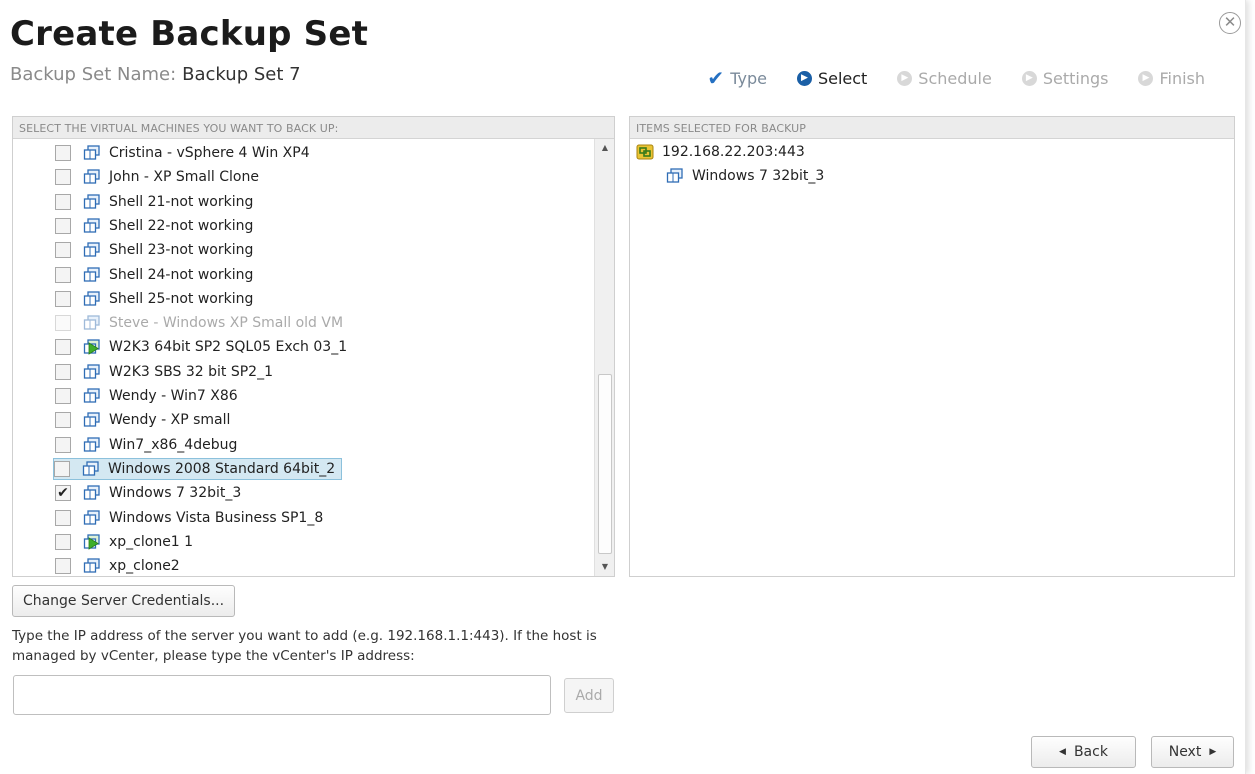 This screenshot has height=774, width=1255. I want to click on vm-list-item: Steve - Windows XP Small old VM, so click(199, 323).